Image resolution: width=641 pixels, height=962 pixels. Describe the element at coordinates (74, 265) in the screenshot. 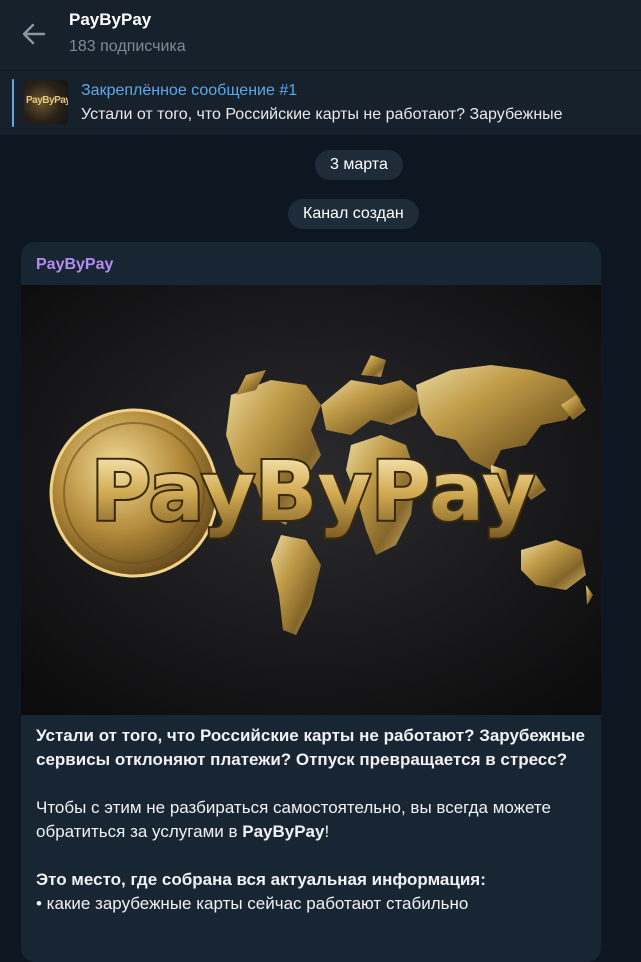

I see `message-author: PayByPay` at that location.